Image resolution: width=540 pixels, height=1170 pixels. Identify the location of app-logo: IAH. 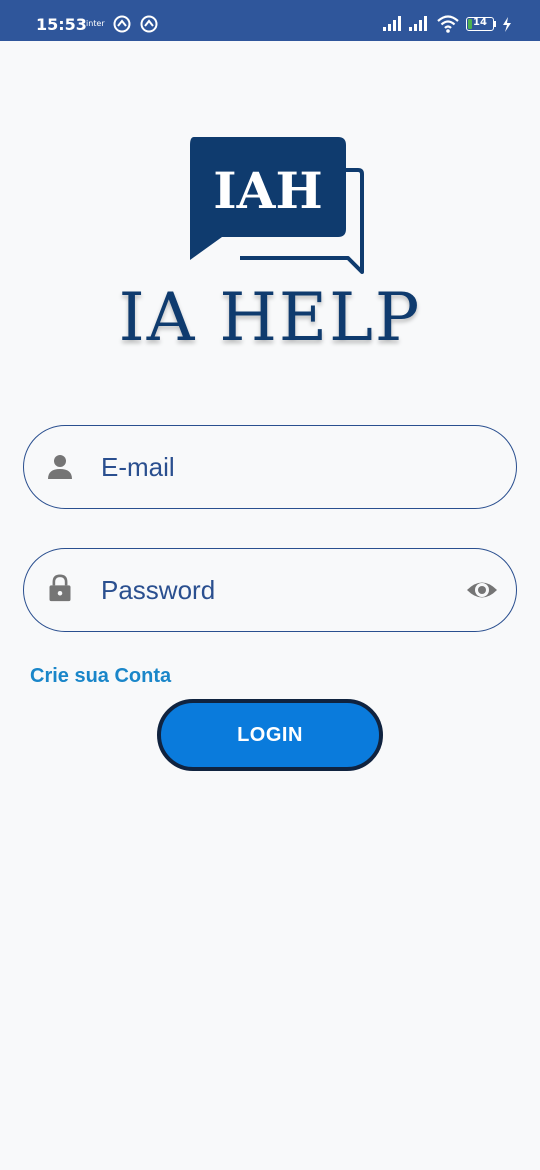
(277, 205).